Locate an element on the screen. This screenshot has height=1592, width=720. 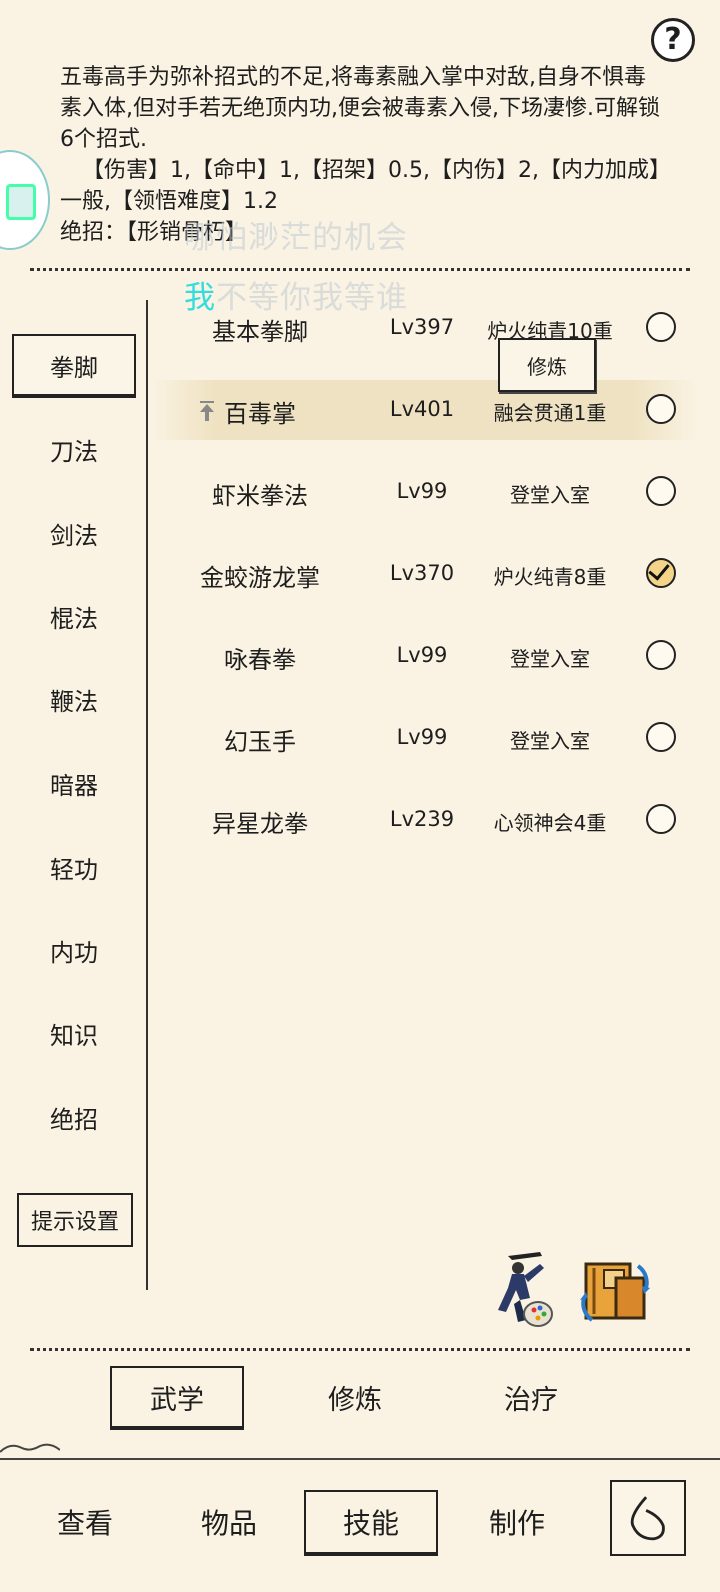
manual-swap-icon is located at coordinates (615, 1291).